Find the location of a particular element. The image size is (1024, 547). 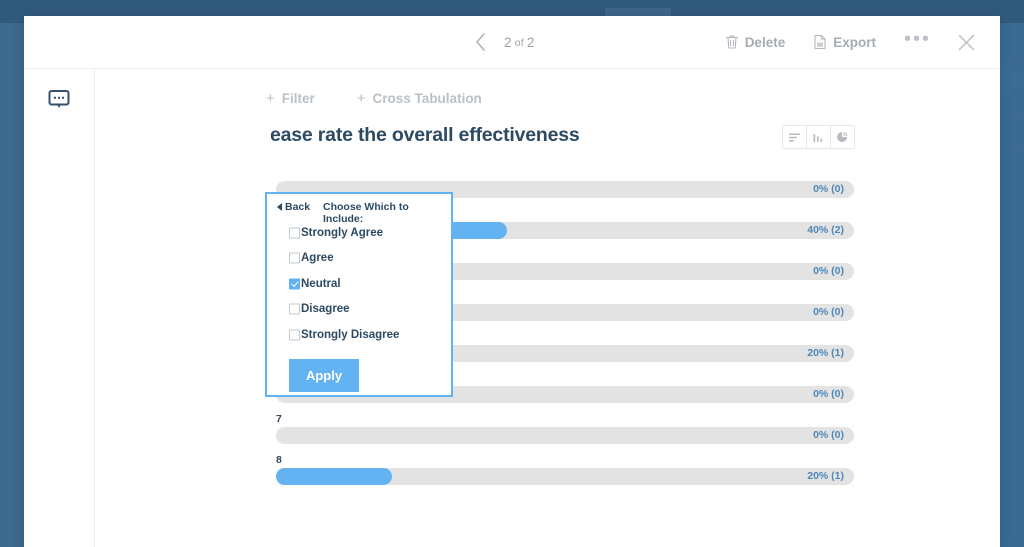

close-icon is located at coordinates (966, 42).